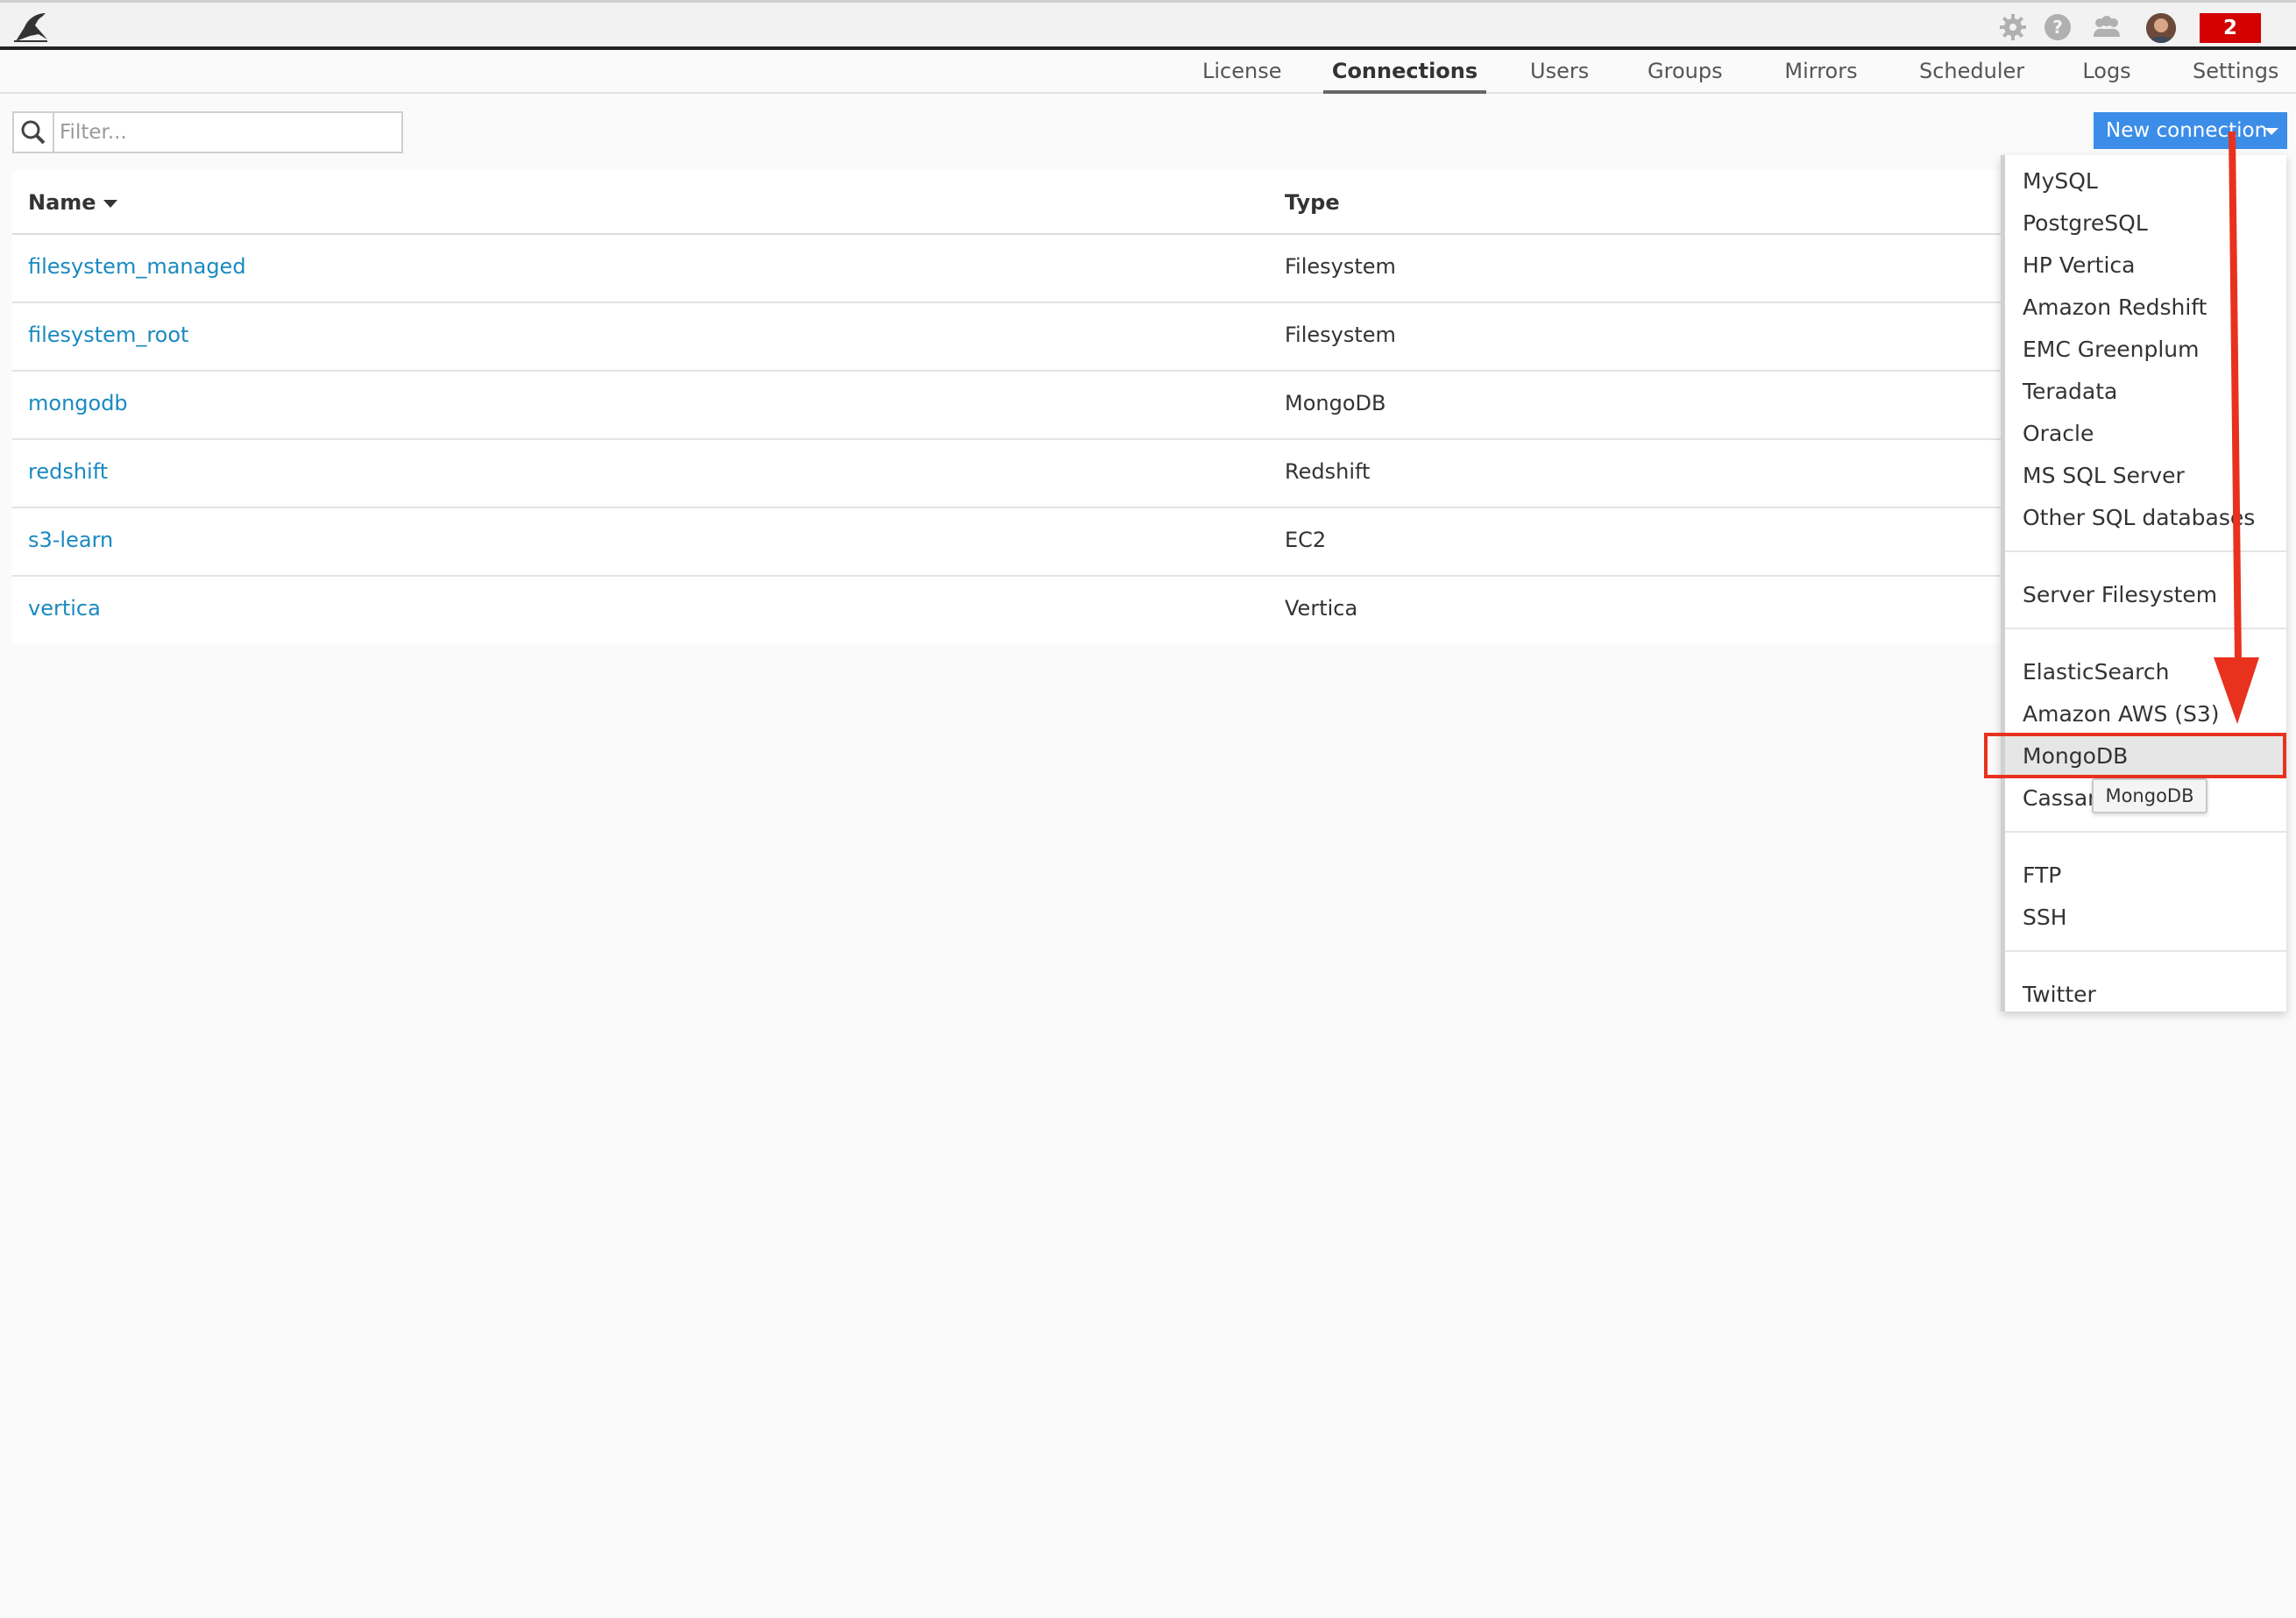 The height and width of the screenshot is (1618, 2296). What do you see at coordinates (1306, 540) in the screenshot?
I see `connection-type: EC2` at bounding box center [1306, 540].